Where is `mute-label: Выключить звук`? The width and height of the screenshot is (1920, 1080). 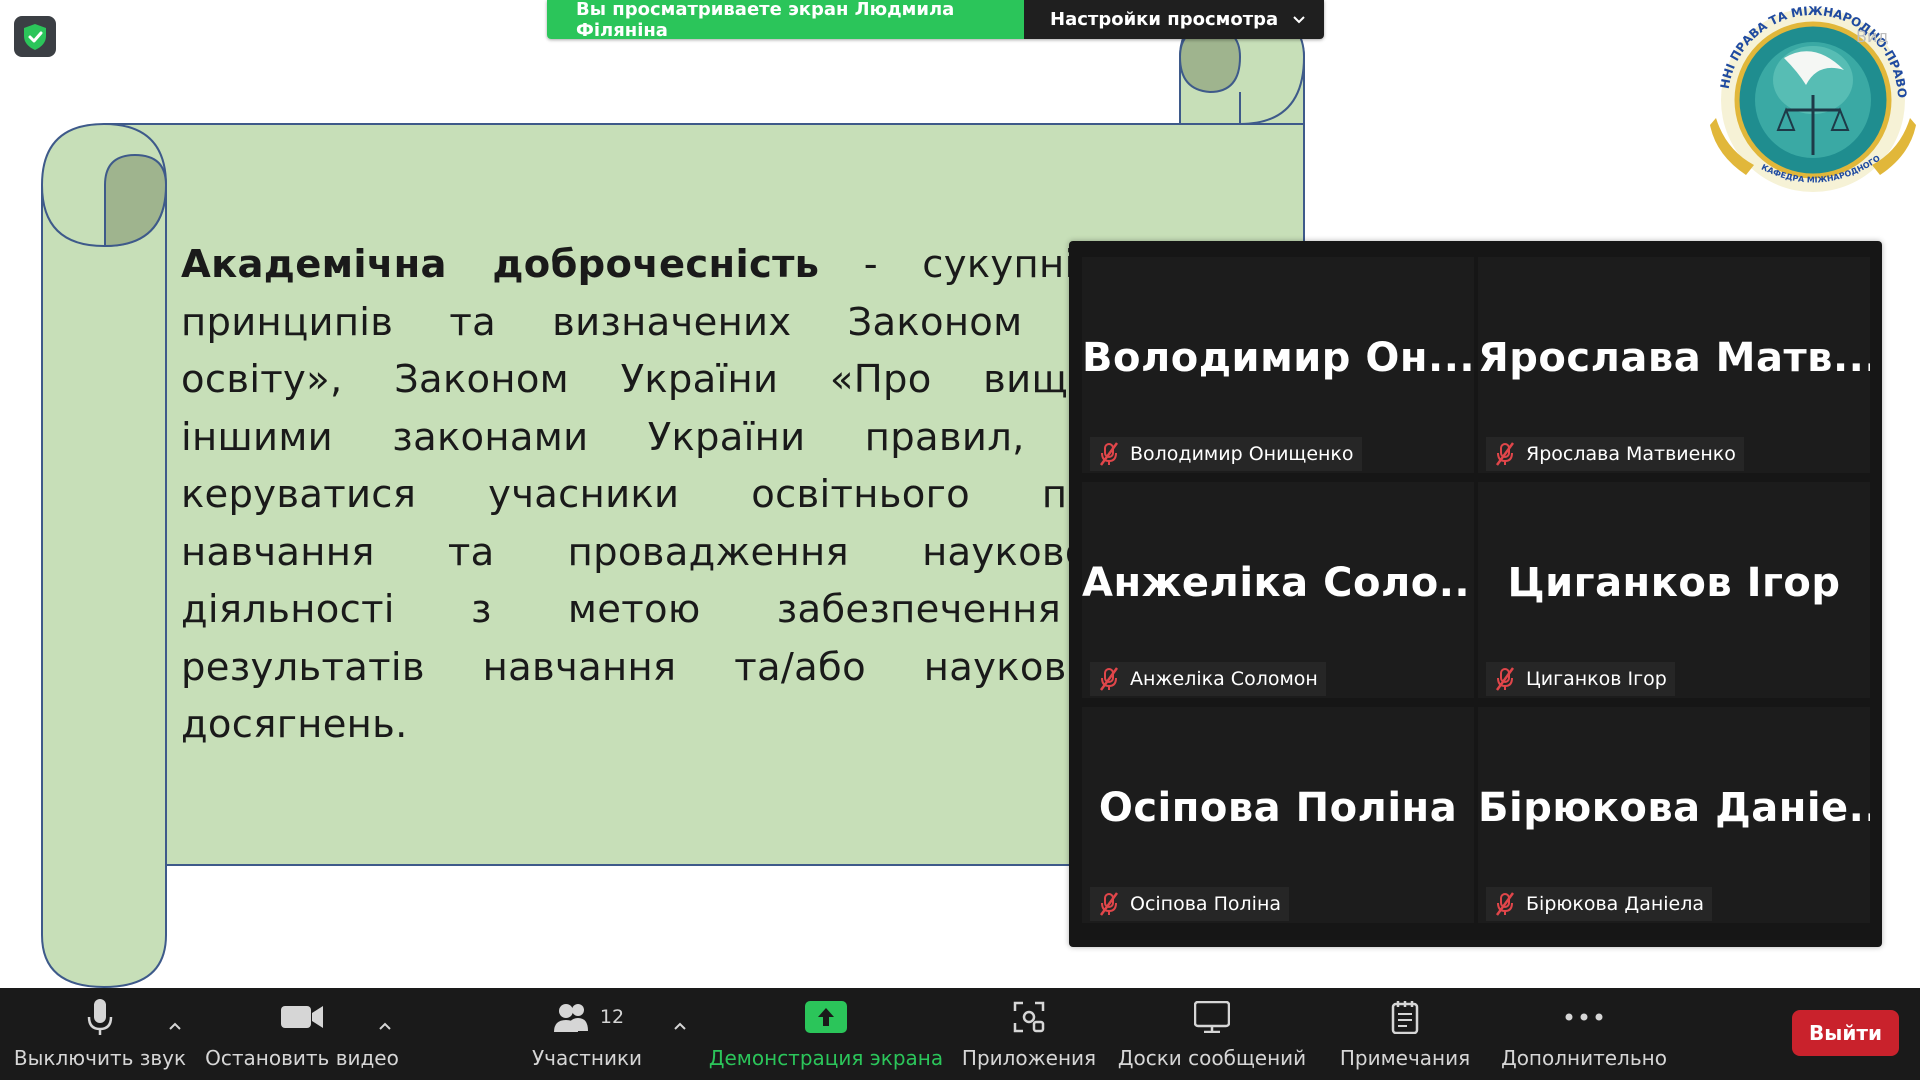 mute-label: Выключить звук is located at coordinates (100, 1058).